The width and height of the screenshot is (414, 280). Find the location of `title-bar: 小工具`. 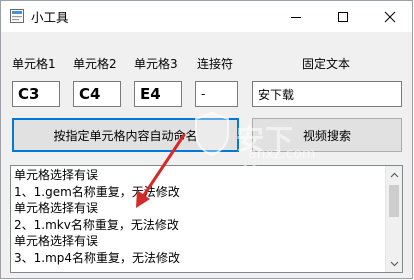

title-bar: 小工具 is located at coordinates (206, 16).